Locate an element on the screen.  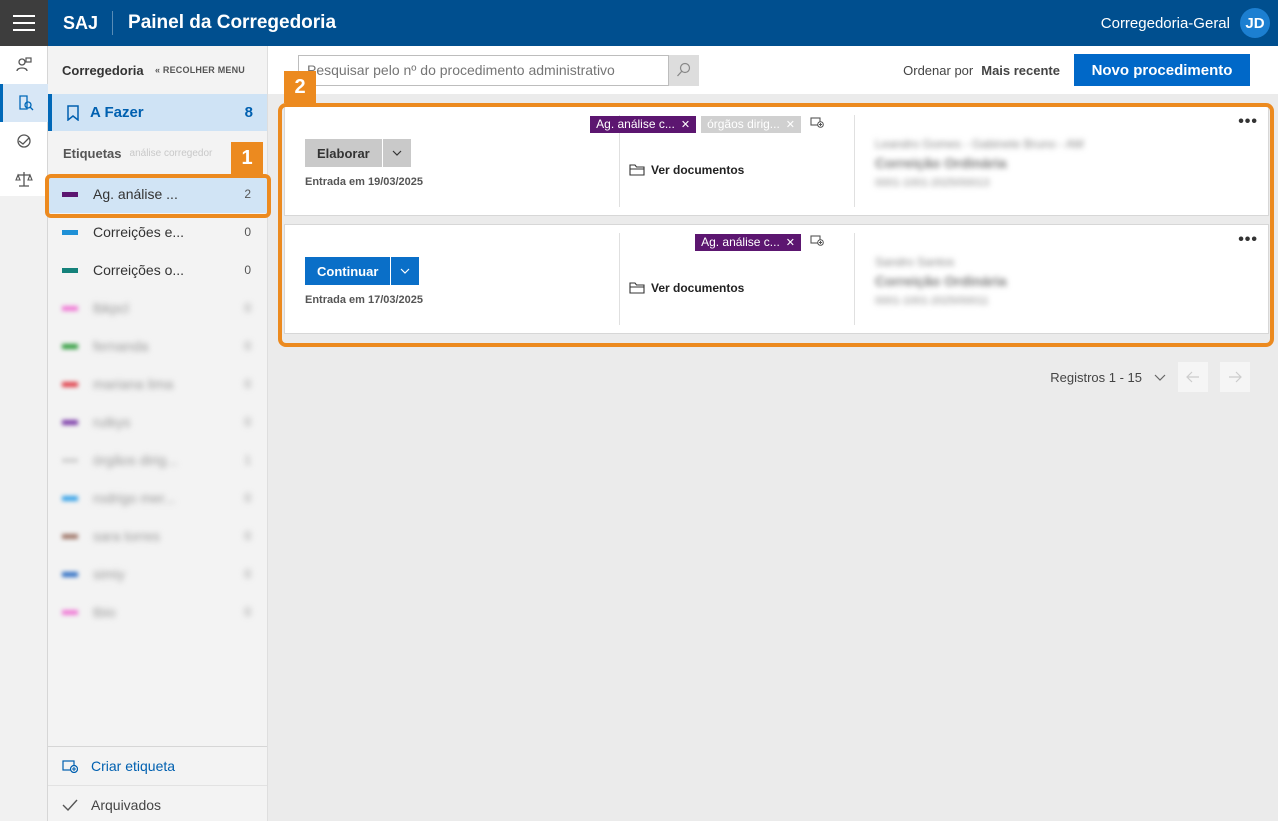
tags-filter-input: análise corregedor is located at coordinates (171, 153).